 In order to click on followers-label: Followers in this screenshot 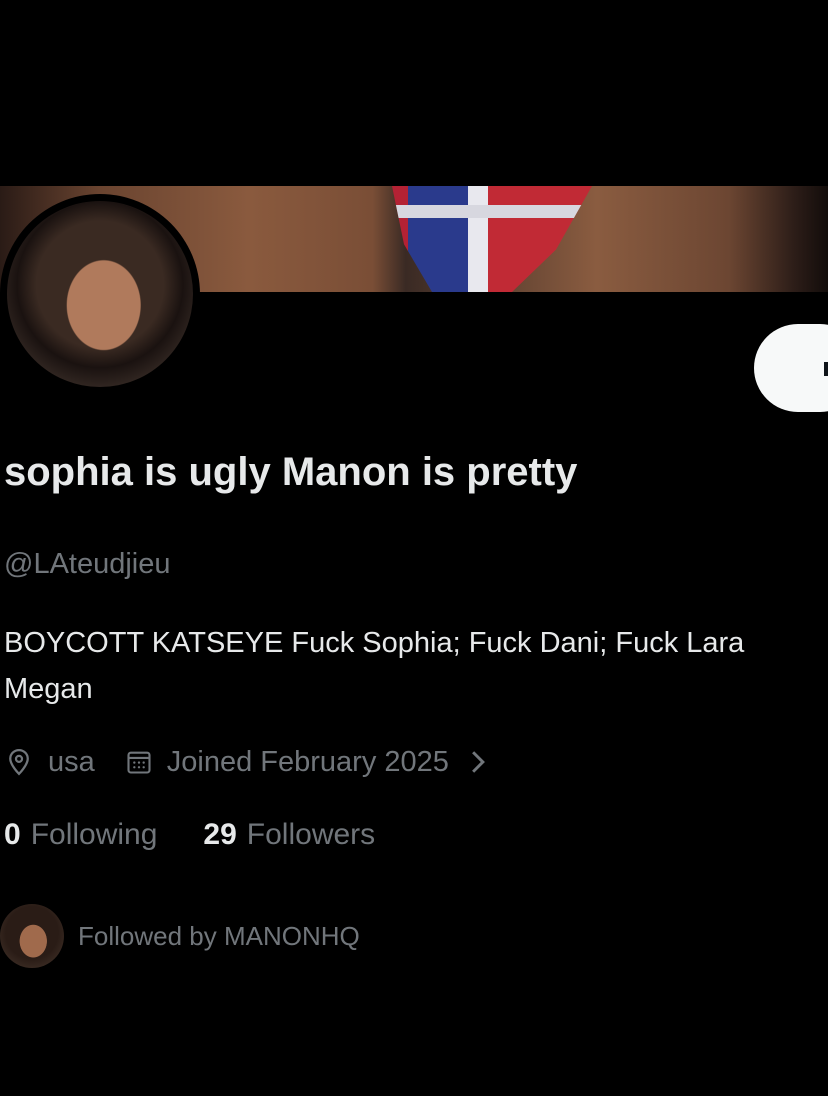, I will do `click(311, 834)`.